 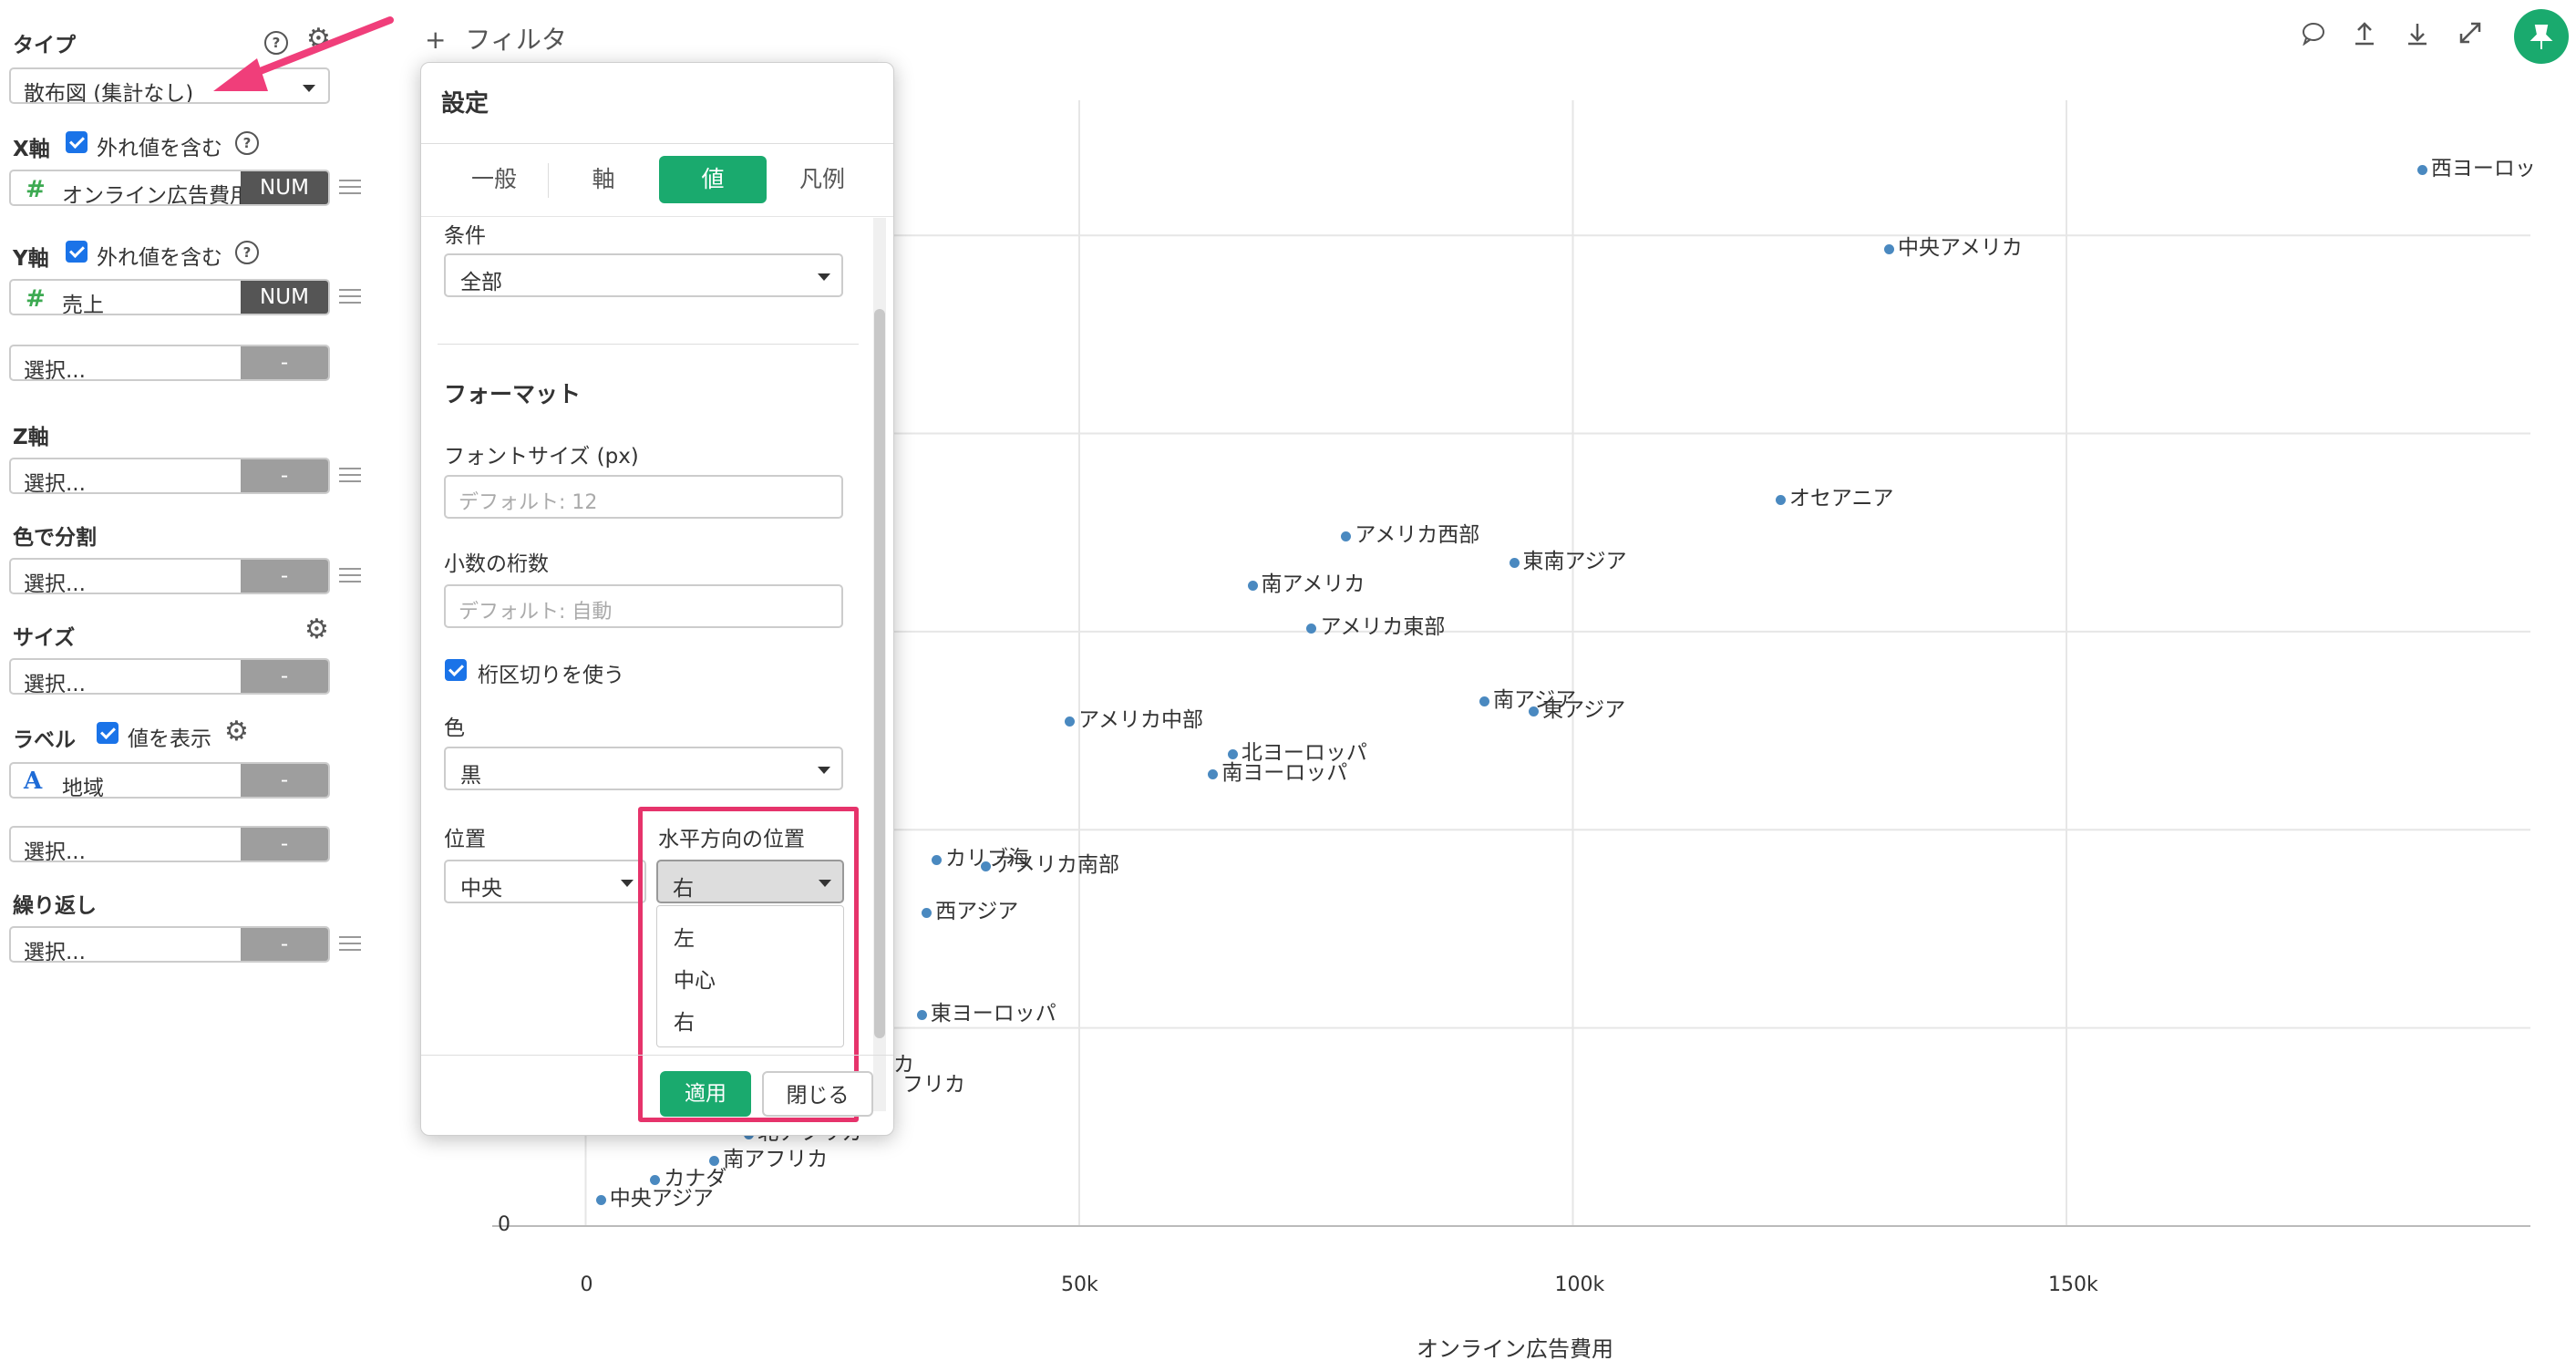 I want to click on position-value: 中央, so click(x=481, y=889).